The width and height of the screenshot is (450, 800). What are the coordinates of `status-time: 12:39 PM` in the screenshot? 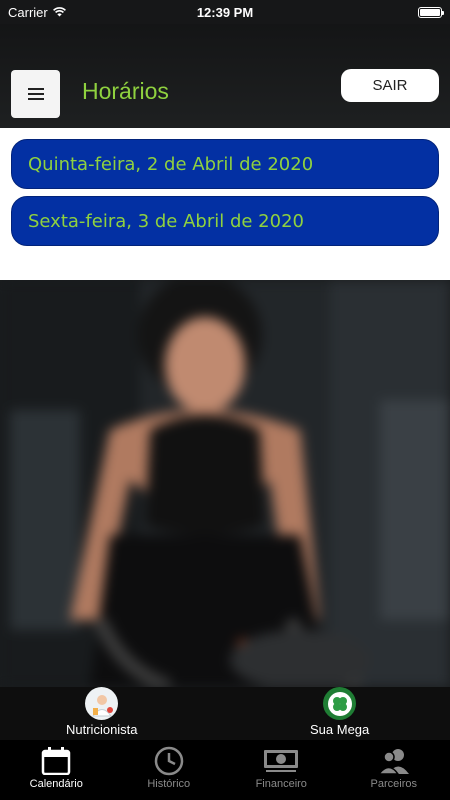 It's located at (225, 12).